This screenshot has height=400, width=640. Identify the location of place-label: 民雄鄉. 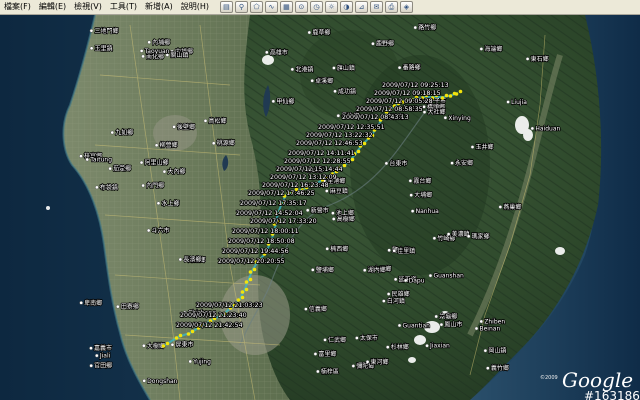
(401, 294).